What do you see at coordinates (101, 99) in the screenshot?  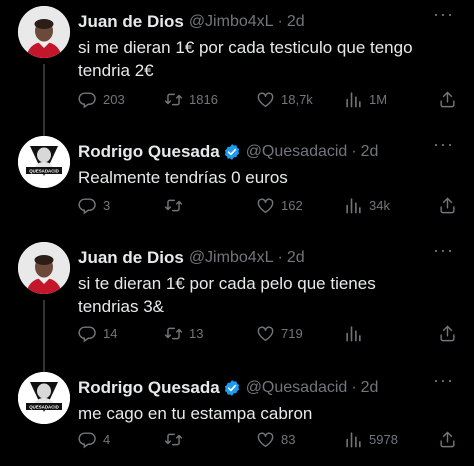 I see `reply-button: 203` at bounding box center [101, 99].